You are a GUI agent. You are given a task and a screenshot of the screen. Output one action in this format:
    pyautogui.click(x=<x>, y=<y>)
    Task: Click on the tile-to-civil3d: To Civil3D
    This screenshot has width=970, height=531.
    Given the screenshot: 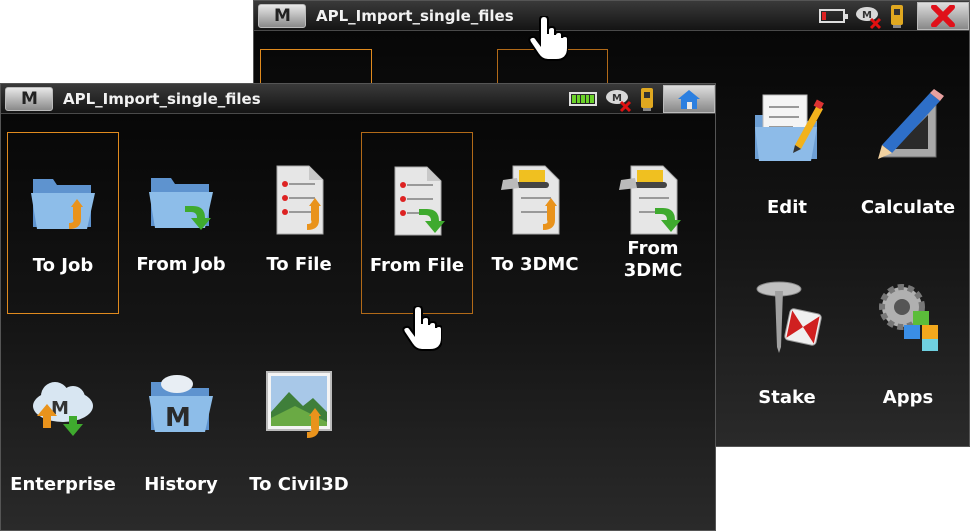 What is the action you would take?
    pyautogui.click(x=299, y=426)
    